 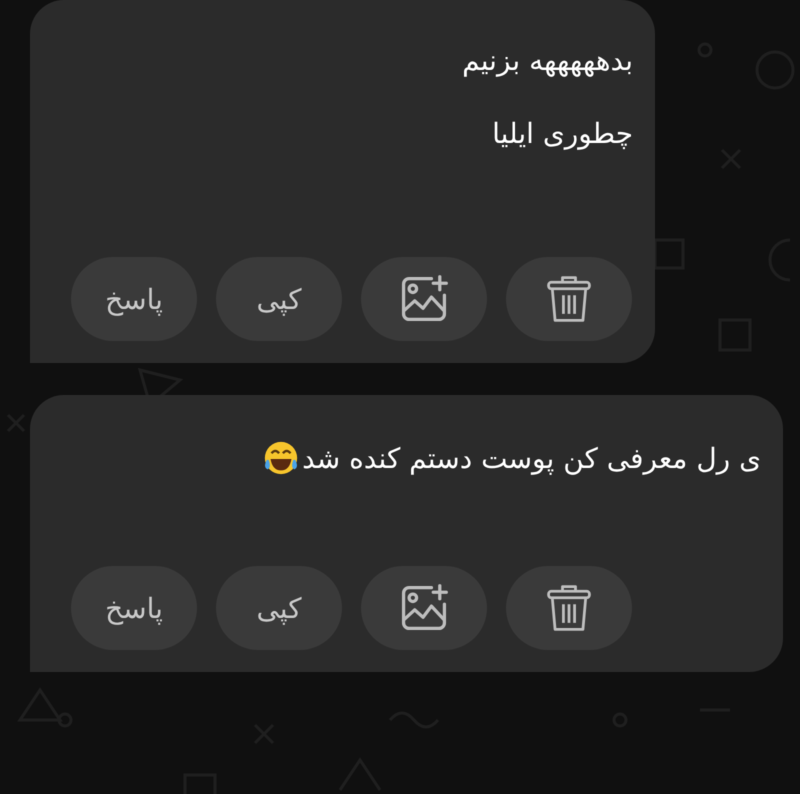 I want to click on message-text: بدهههههه بزنیم, so click(x=547, y=60).